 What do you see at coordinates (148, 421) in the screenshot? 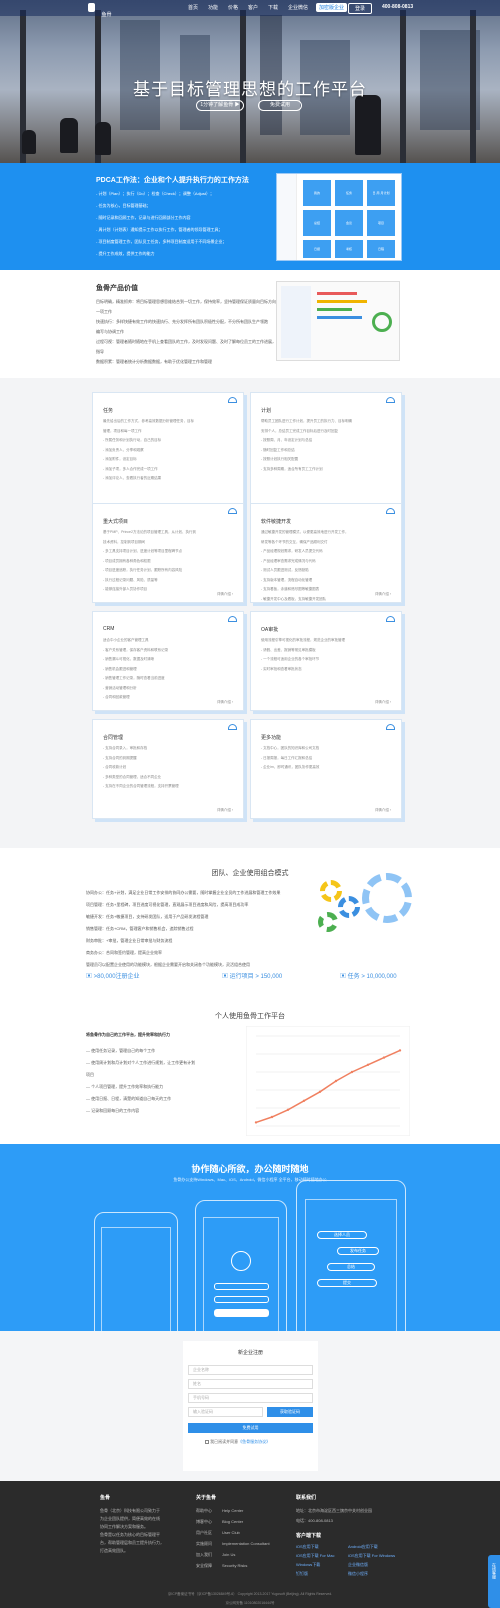
I see `feature-card-line: 最先给出后的工作方式，参考高效数据分析管理任务，目标` at bounding box center [148, 421].